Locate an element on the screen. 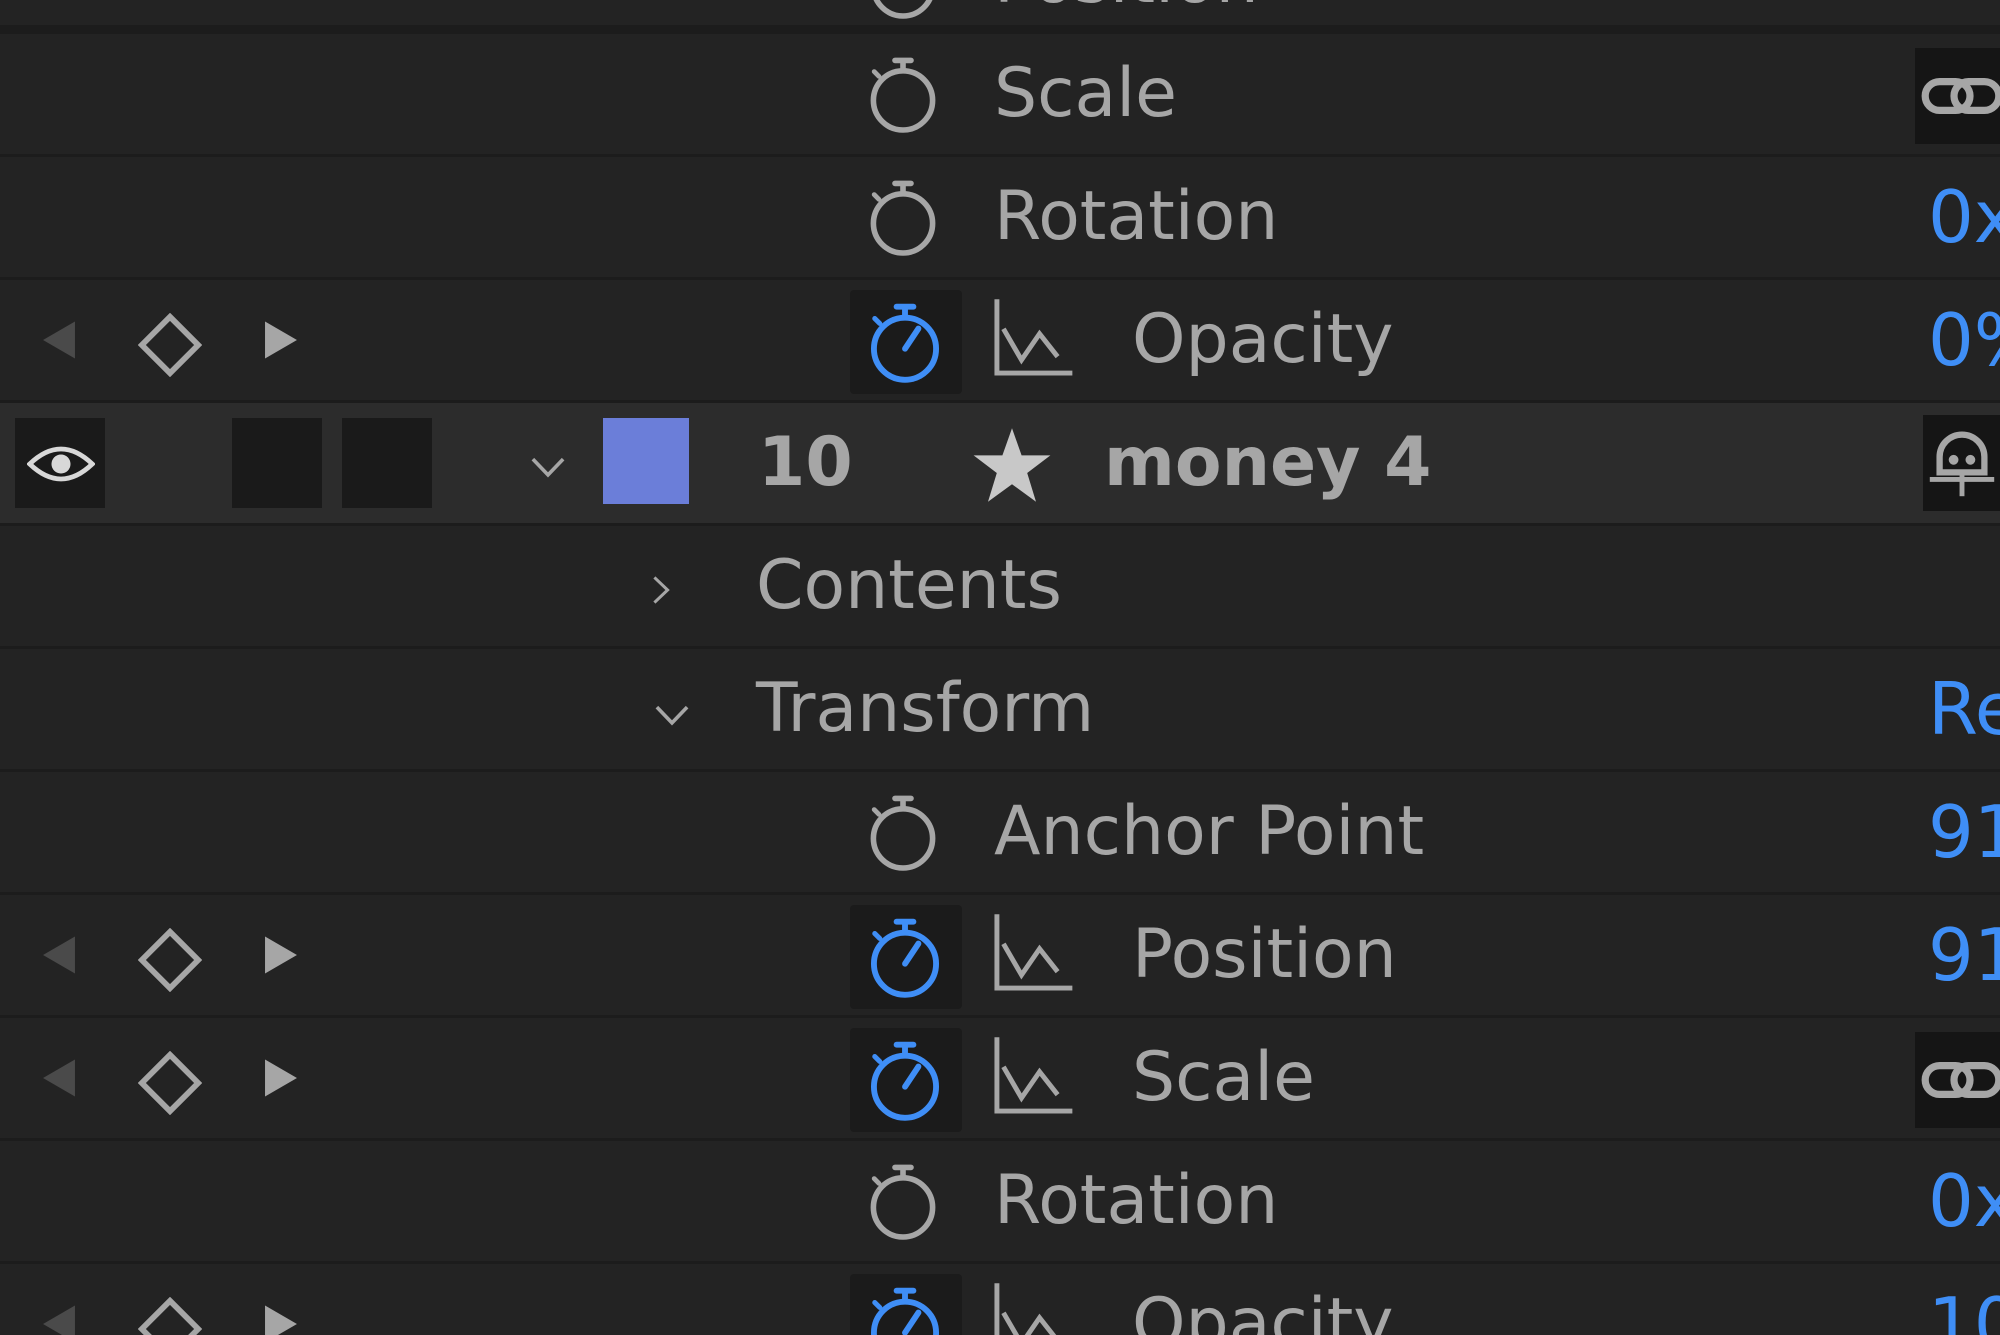 The height and width of the screenshot is (1335, 2000). solo-switch is located at coordinates (277, 463).